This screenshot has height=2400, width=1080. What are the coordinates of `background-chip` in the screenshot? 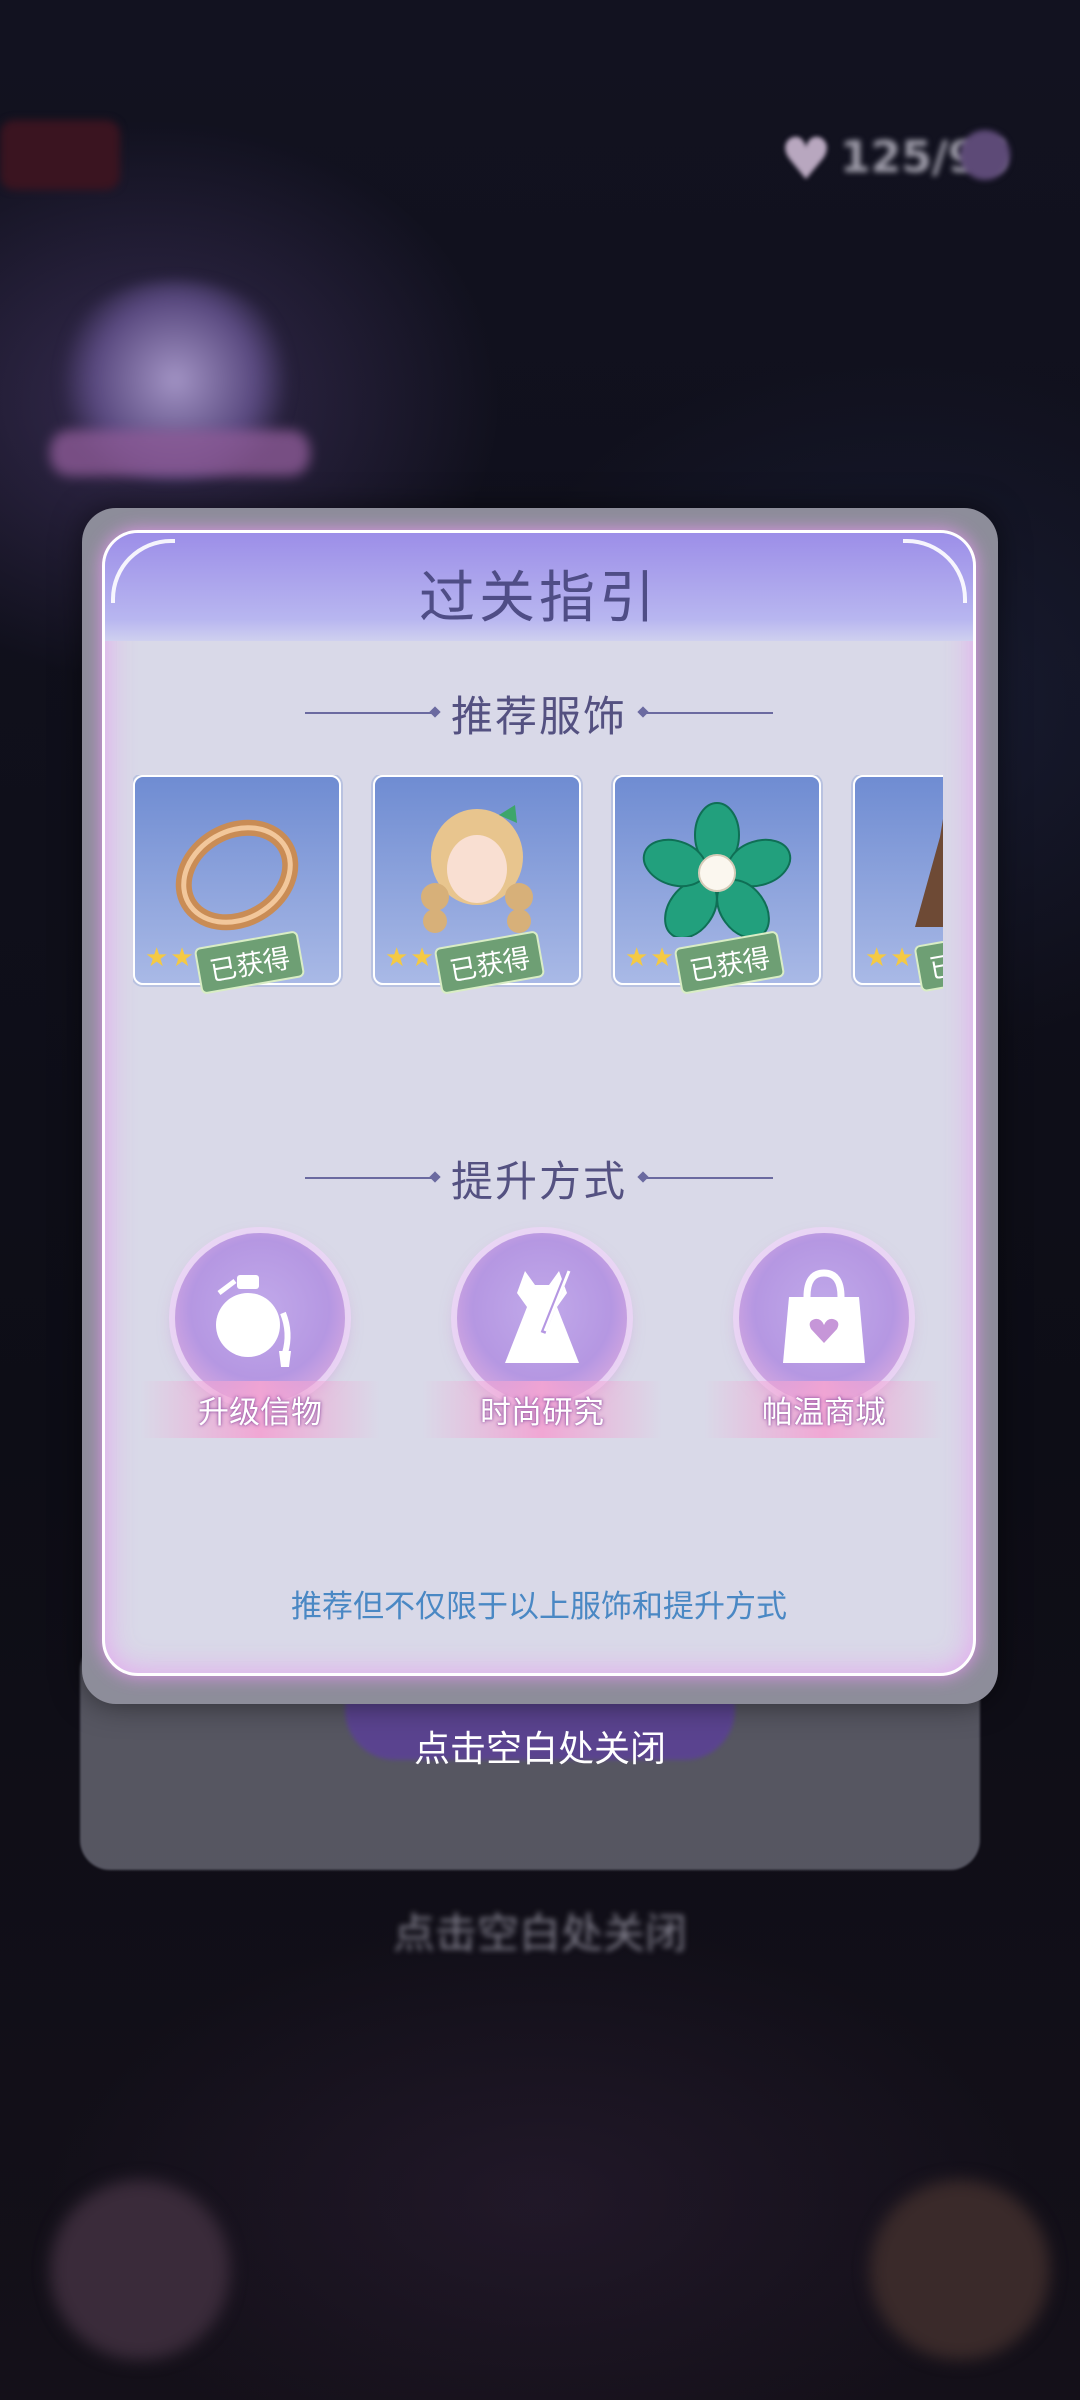 It's located at (60, 155).